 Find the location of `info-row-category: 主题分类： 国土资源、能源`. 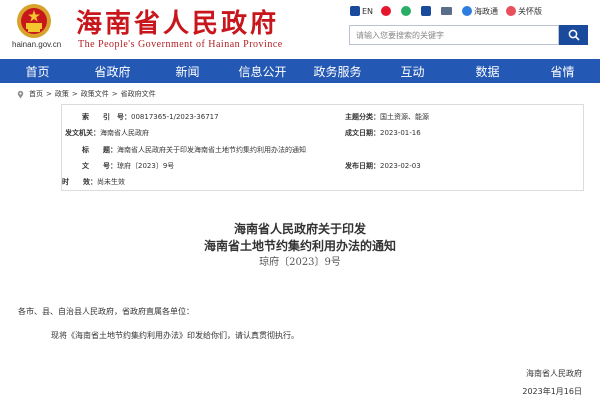

info-row-category: 主题分类： 国土资源、能源 is located at coordinates (387, 117).